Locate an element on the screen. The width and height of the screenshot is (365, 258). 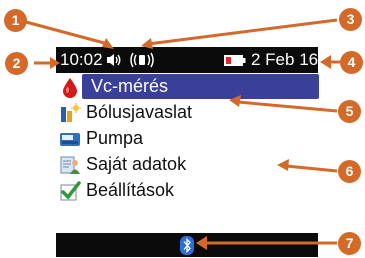
callout-3: 3 is located at coordinates (350, 19).